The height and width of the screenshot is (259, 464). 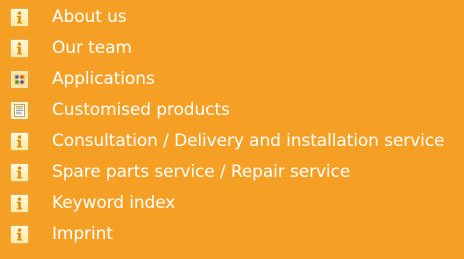 I want to click on menu-item-about-us: About us, so click(x=232, y=21).